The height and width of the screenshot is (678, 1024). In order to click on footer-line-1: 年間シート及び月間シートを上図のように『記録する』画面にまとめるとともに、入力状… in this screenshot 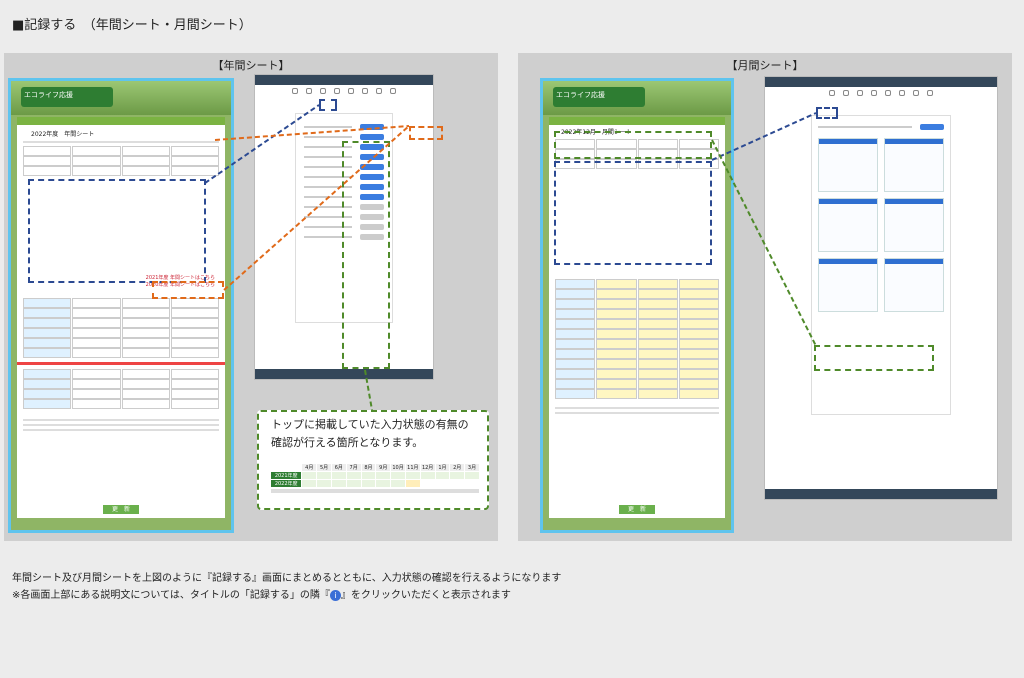, I will do `click(287, 578)`.